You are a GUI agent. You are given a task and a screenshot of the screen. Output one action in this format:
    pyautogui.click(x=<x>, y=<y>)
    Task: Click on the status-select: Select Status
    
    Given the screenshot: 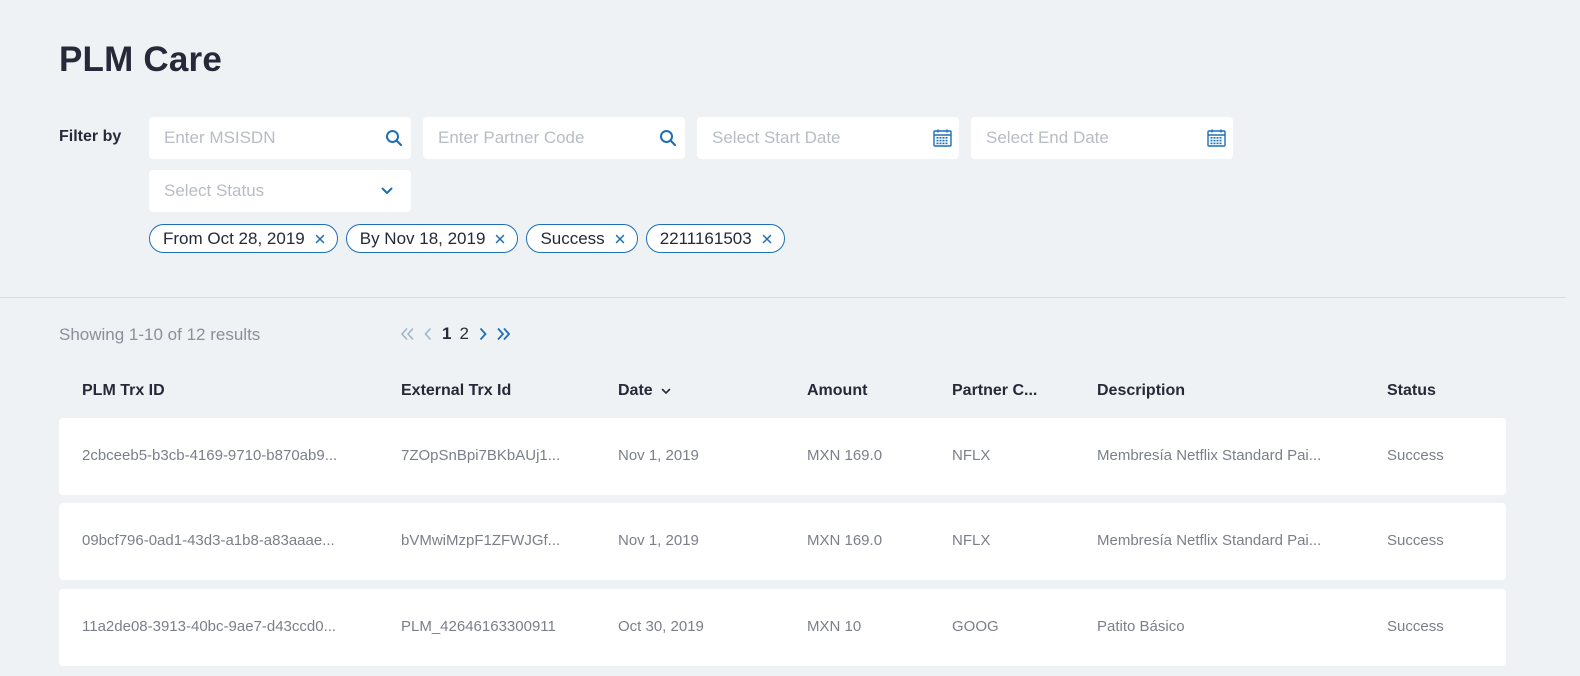 What is the action you would take?
    pyautogui.click(x=280, y=191)
    